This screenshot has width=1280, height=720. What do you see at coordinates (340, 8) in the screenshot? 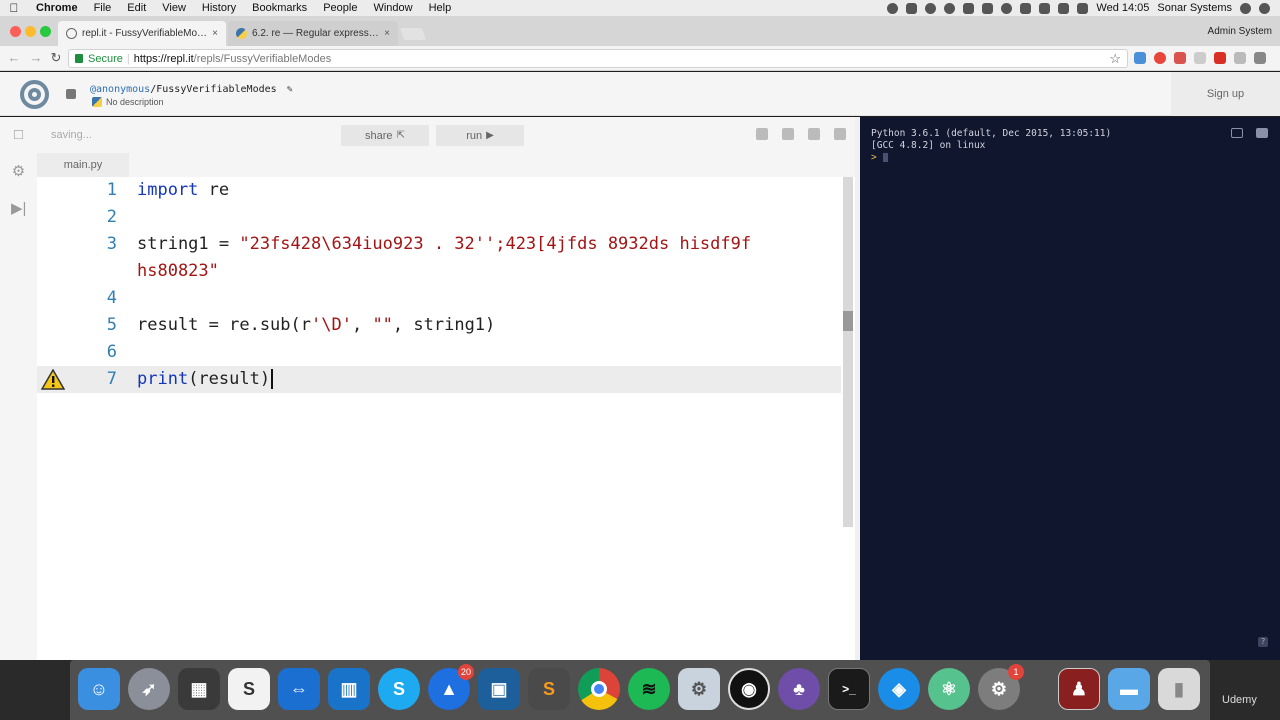
I see `menu-people: People` at bounding box center [340, 8].